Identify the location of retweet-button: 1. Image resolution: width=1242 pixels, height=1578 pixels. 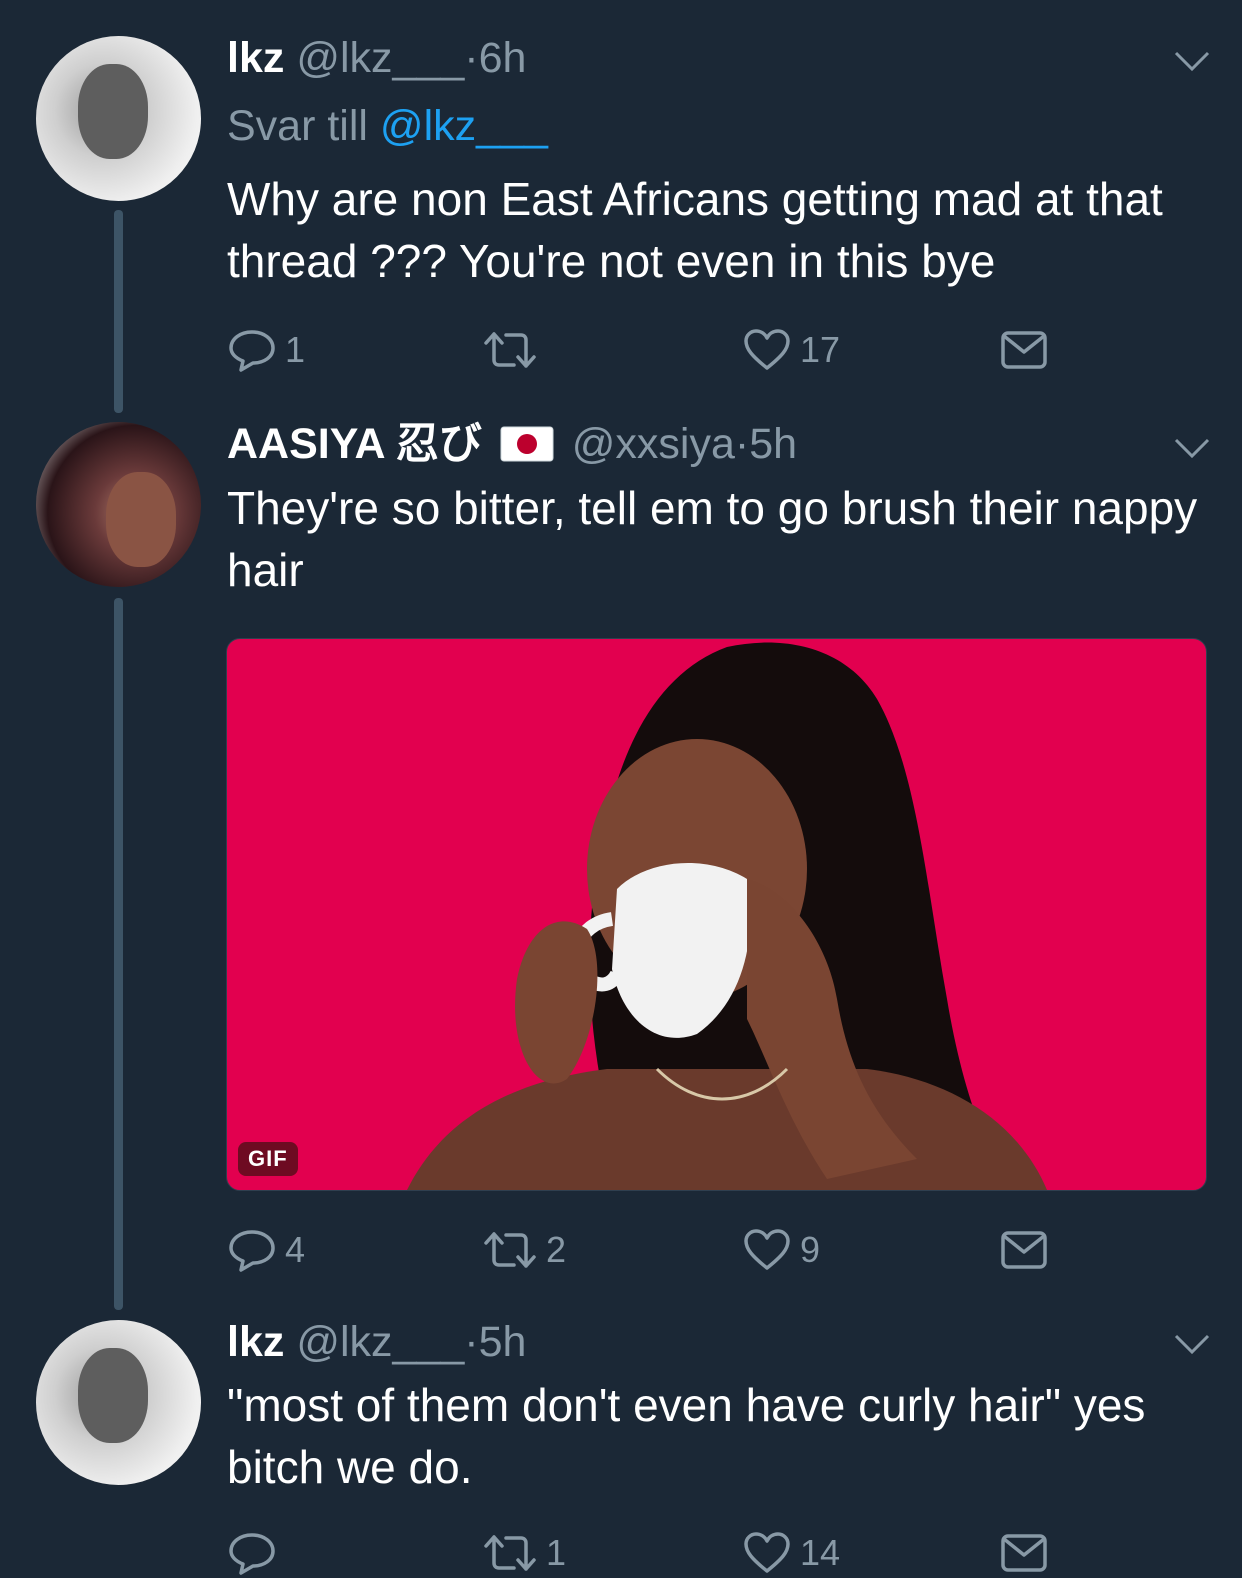
(524, 1553).